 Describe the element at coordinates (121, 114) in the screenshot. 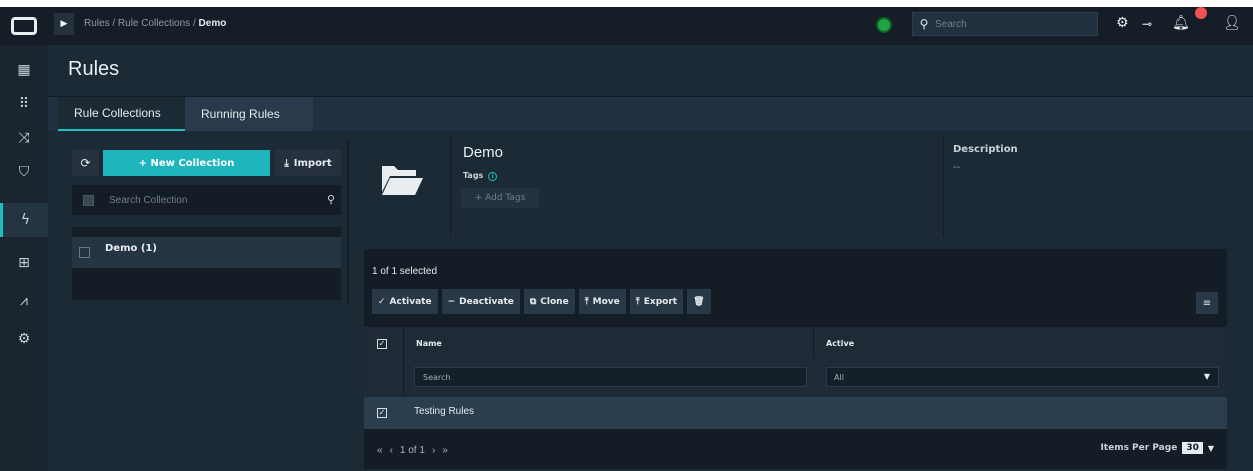

I see `tab-rule-collections: Rule Collections` at that location.